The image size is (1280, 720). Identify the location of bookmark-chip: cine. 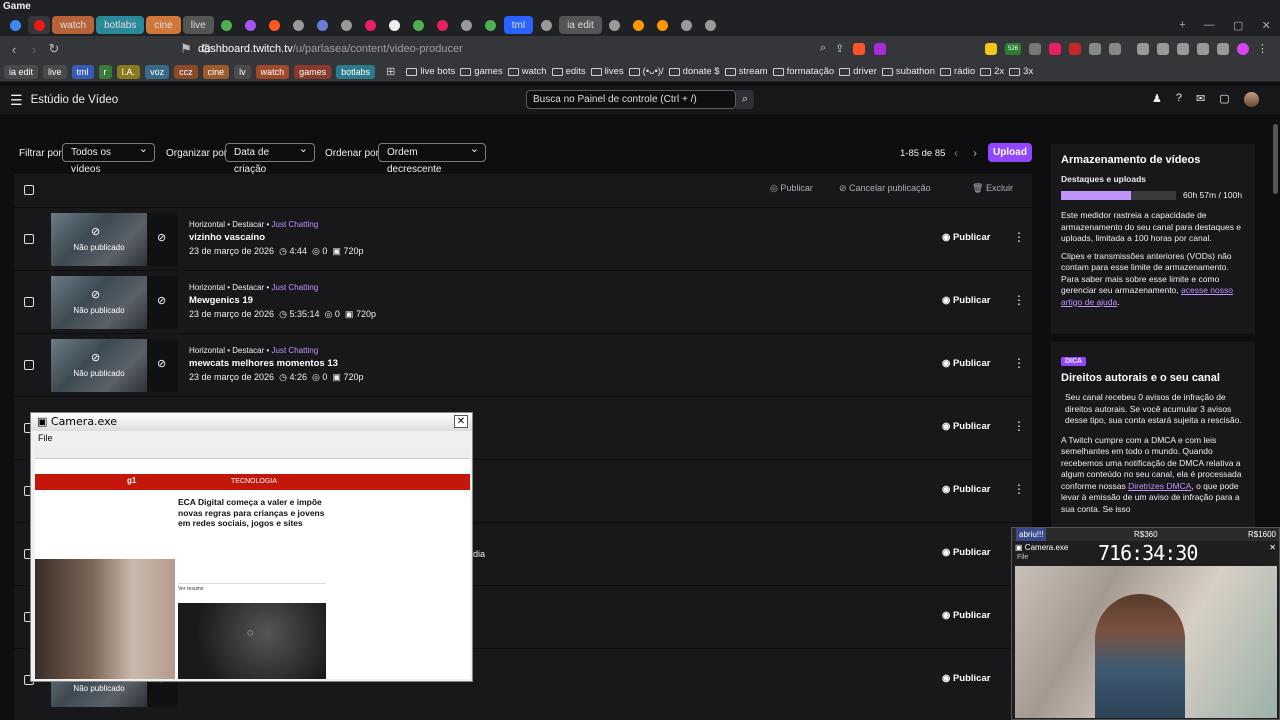
(216, 71).